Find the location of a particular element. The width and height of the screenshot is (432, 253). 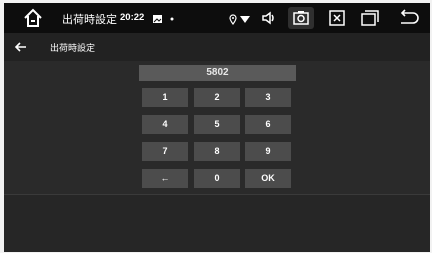

key-2: 2 is located at coordinates (217, 97).